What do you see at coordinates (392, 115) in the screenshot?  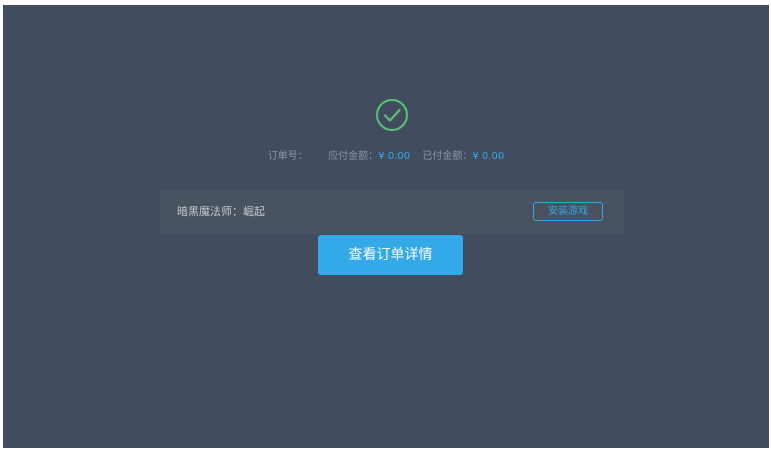 I see `check-circle-icon` at bounding box center [392, 115].